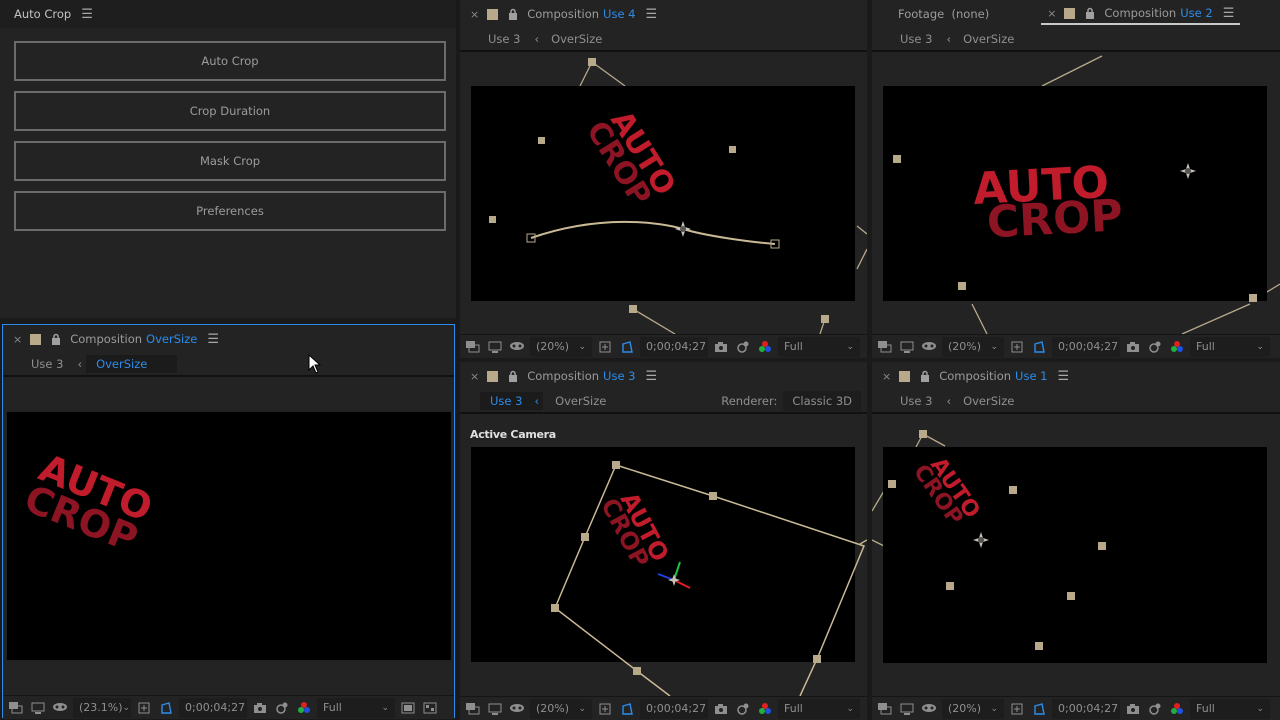 The image size is (1280, 720). What do you see at coordinates (229, 536) in the screenshot?
I see `comp-frame: AUTO CROP` at bounding box center [229, 536].